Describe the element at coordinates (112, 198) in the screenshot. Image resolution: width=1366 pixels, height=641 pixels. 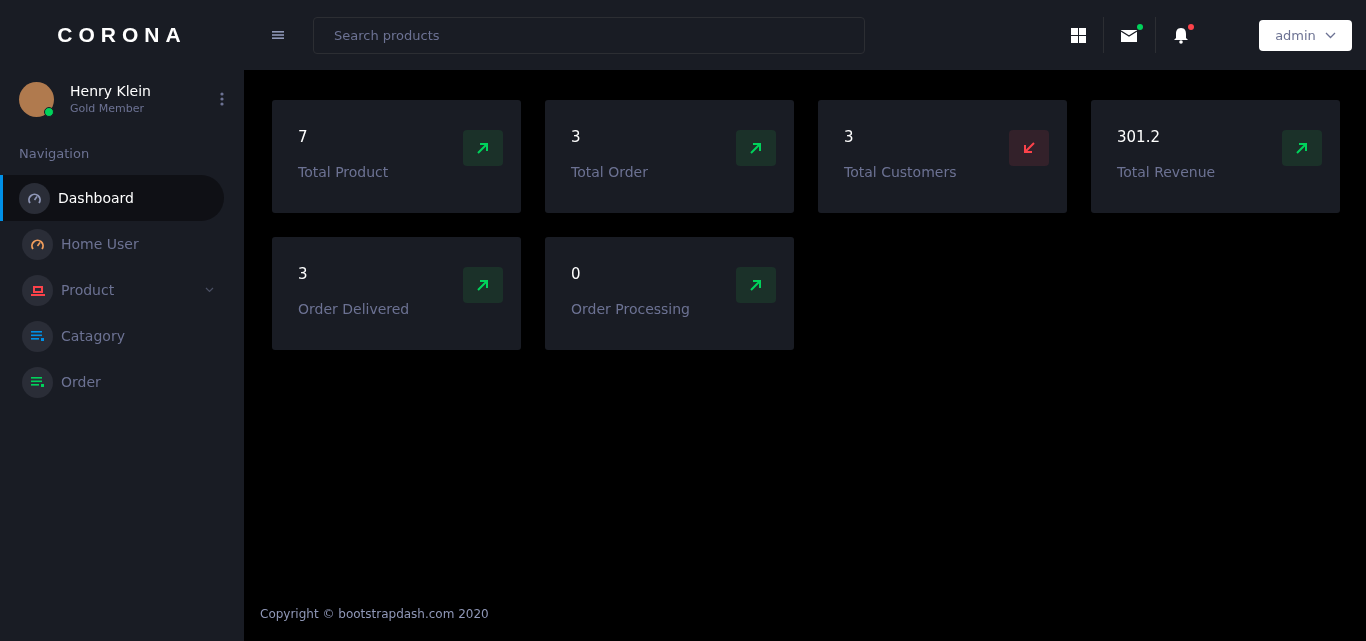
I see `nav-item: Dashboard` at that location.